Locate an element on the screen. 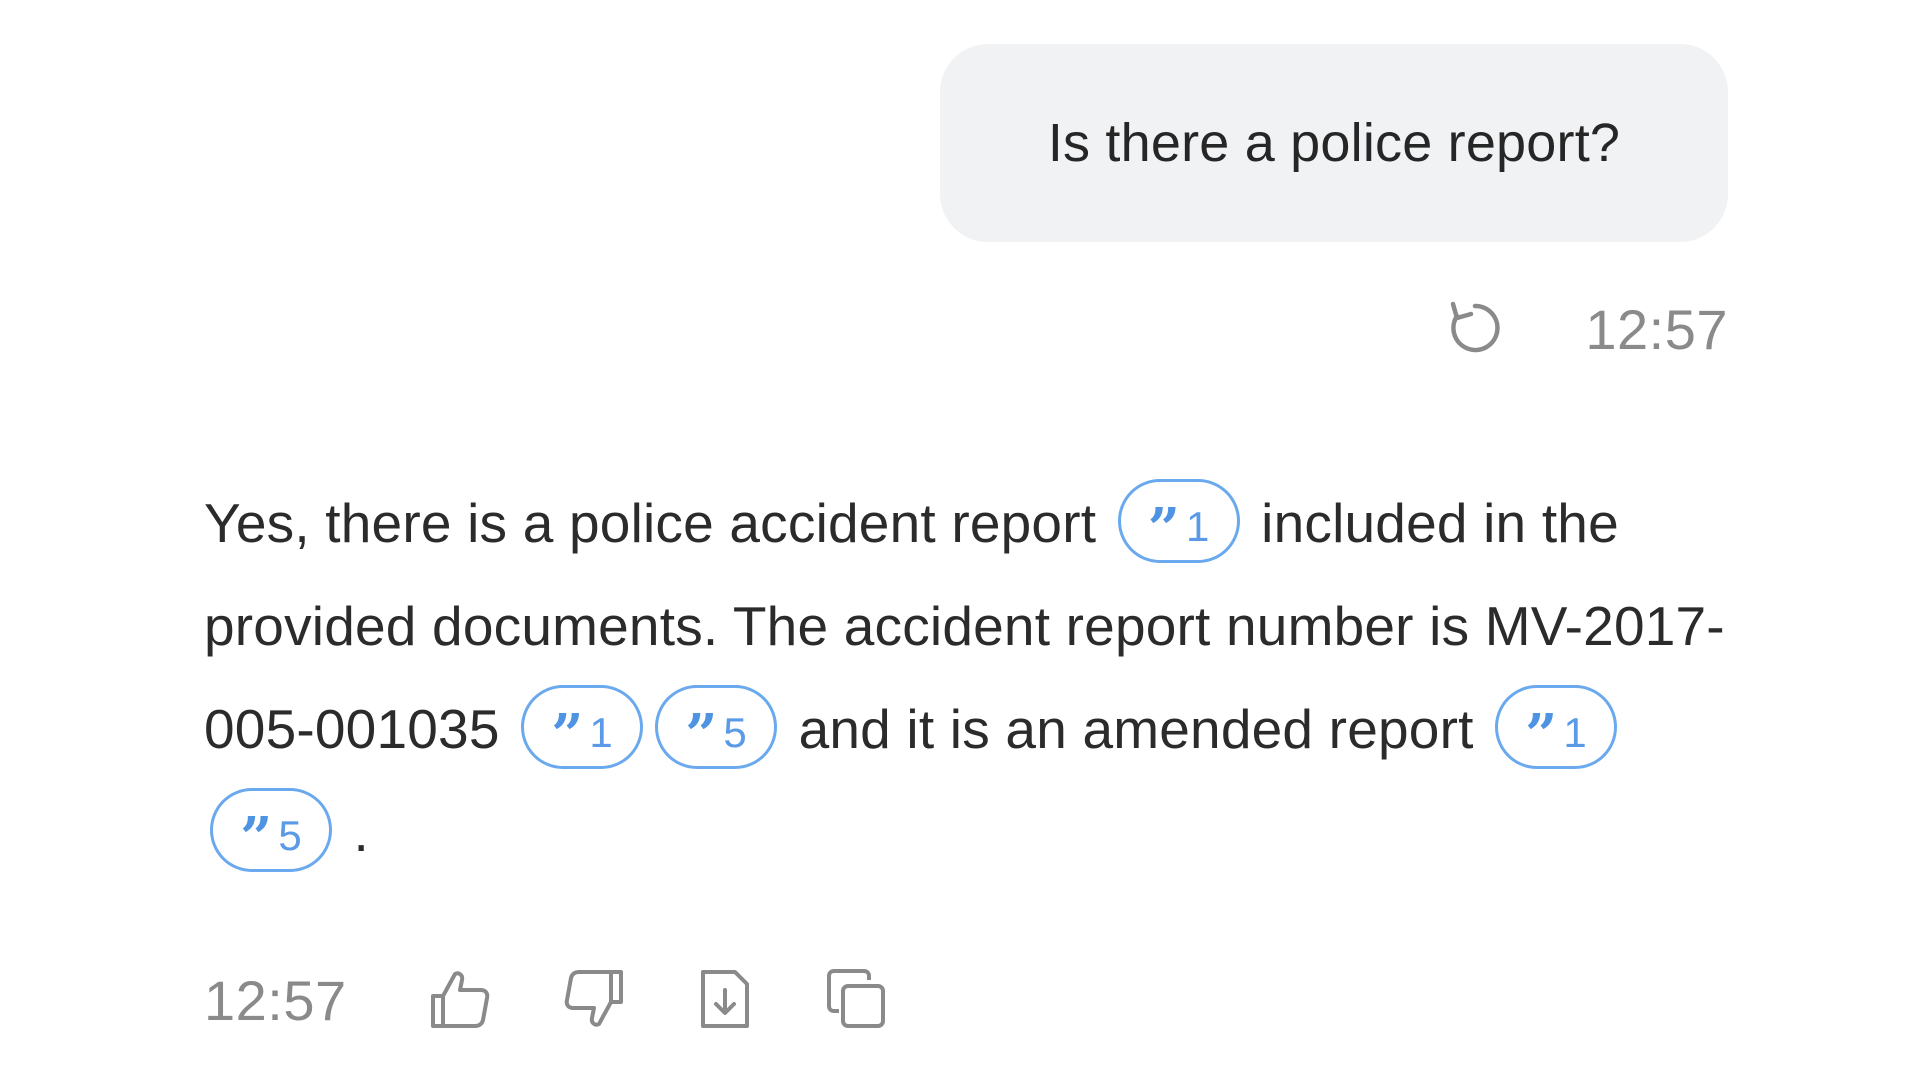 Image resolution: width=1920 pixels, height=1080 pixels. copy-icon is located at coordinates (856, 1000).